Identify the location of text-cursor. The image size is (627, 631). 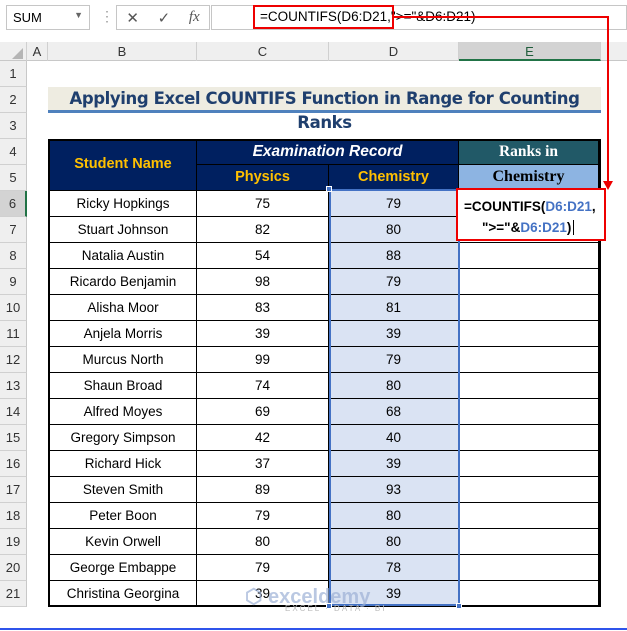
(574, 227).